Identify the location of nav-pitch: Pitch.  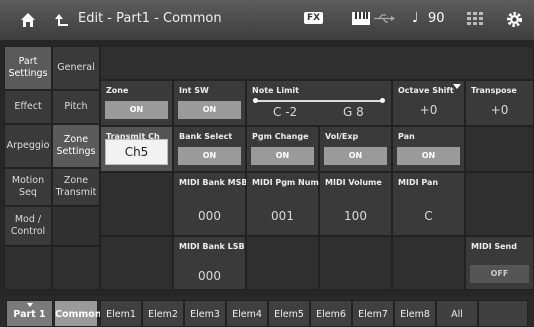
(76, 107).